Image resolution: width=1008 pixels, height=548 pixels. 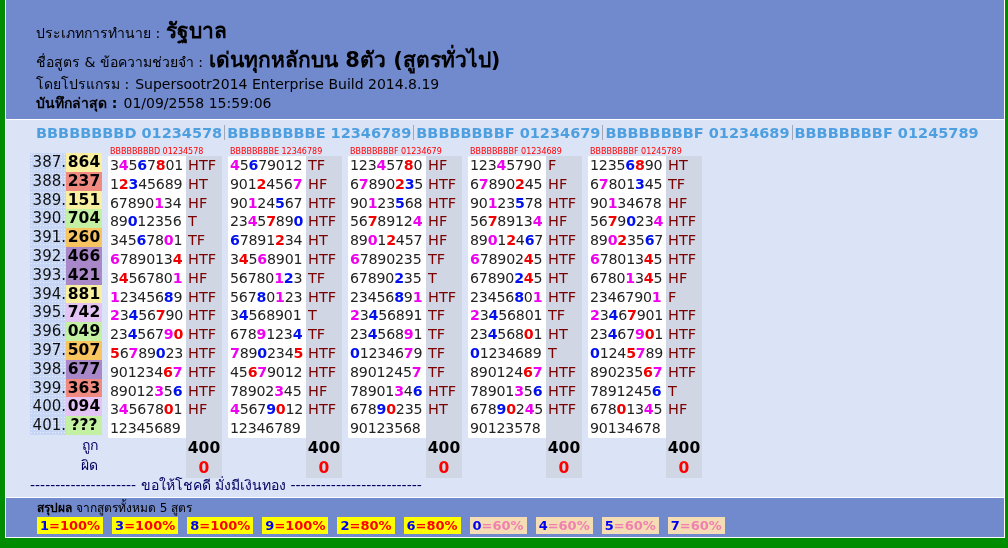 What do you see at coordinates (627, 240) in the screenshot?
I see `table-cell: 89023567` at bounding box center [627, 240].